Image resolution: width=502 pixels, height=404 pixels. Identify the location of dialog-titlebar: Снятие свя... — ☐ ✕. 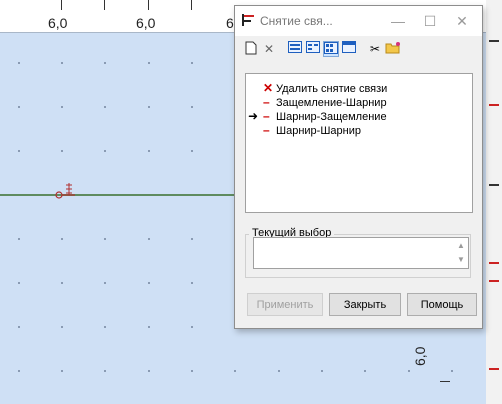
(358, 21).